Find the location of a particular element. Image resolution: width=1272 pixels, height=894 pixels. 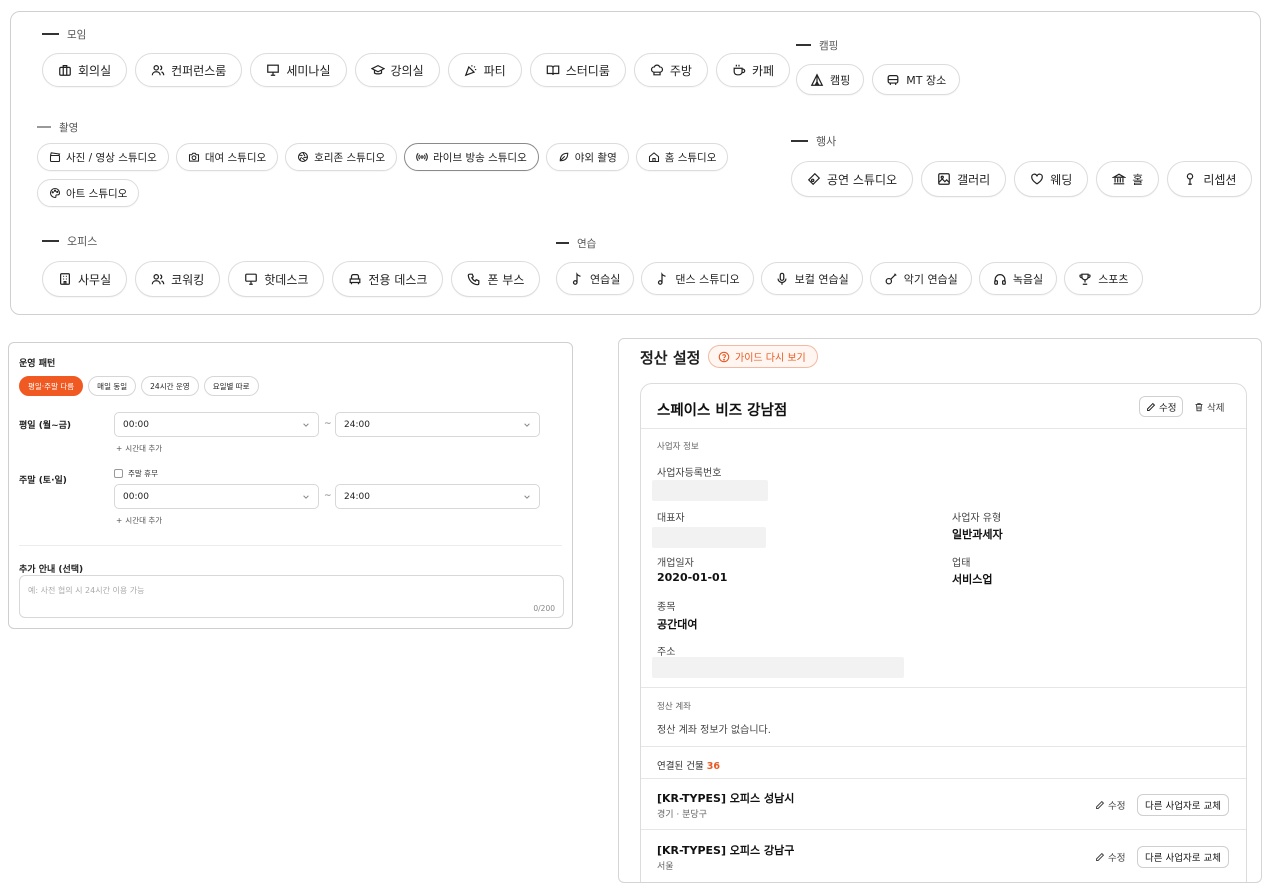

chevron-down-icon is located at coordinates (306, 425).